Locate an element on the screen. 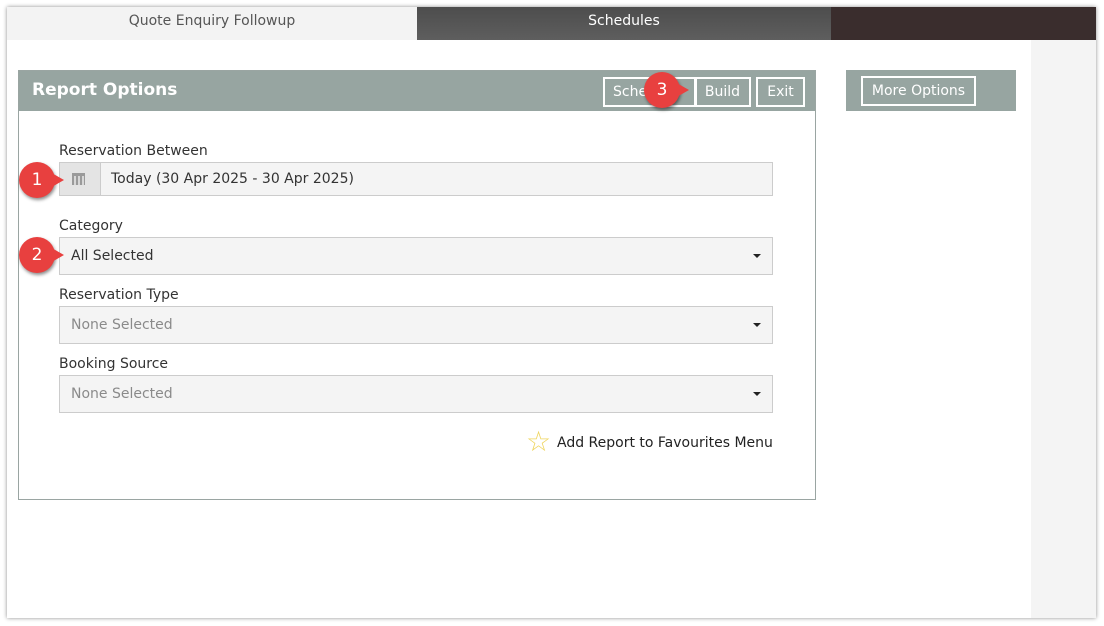 The image size is (1104, 626). booking-source-select: None Selected is located at coordinates (416, 394).